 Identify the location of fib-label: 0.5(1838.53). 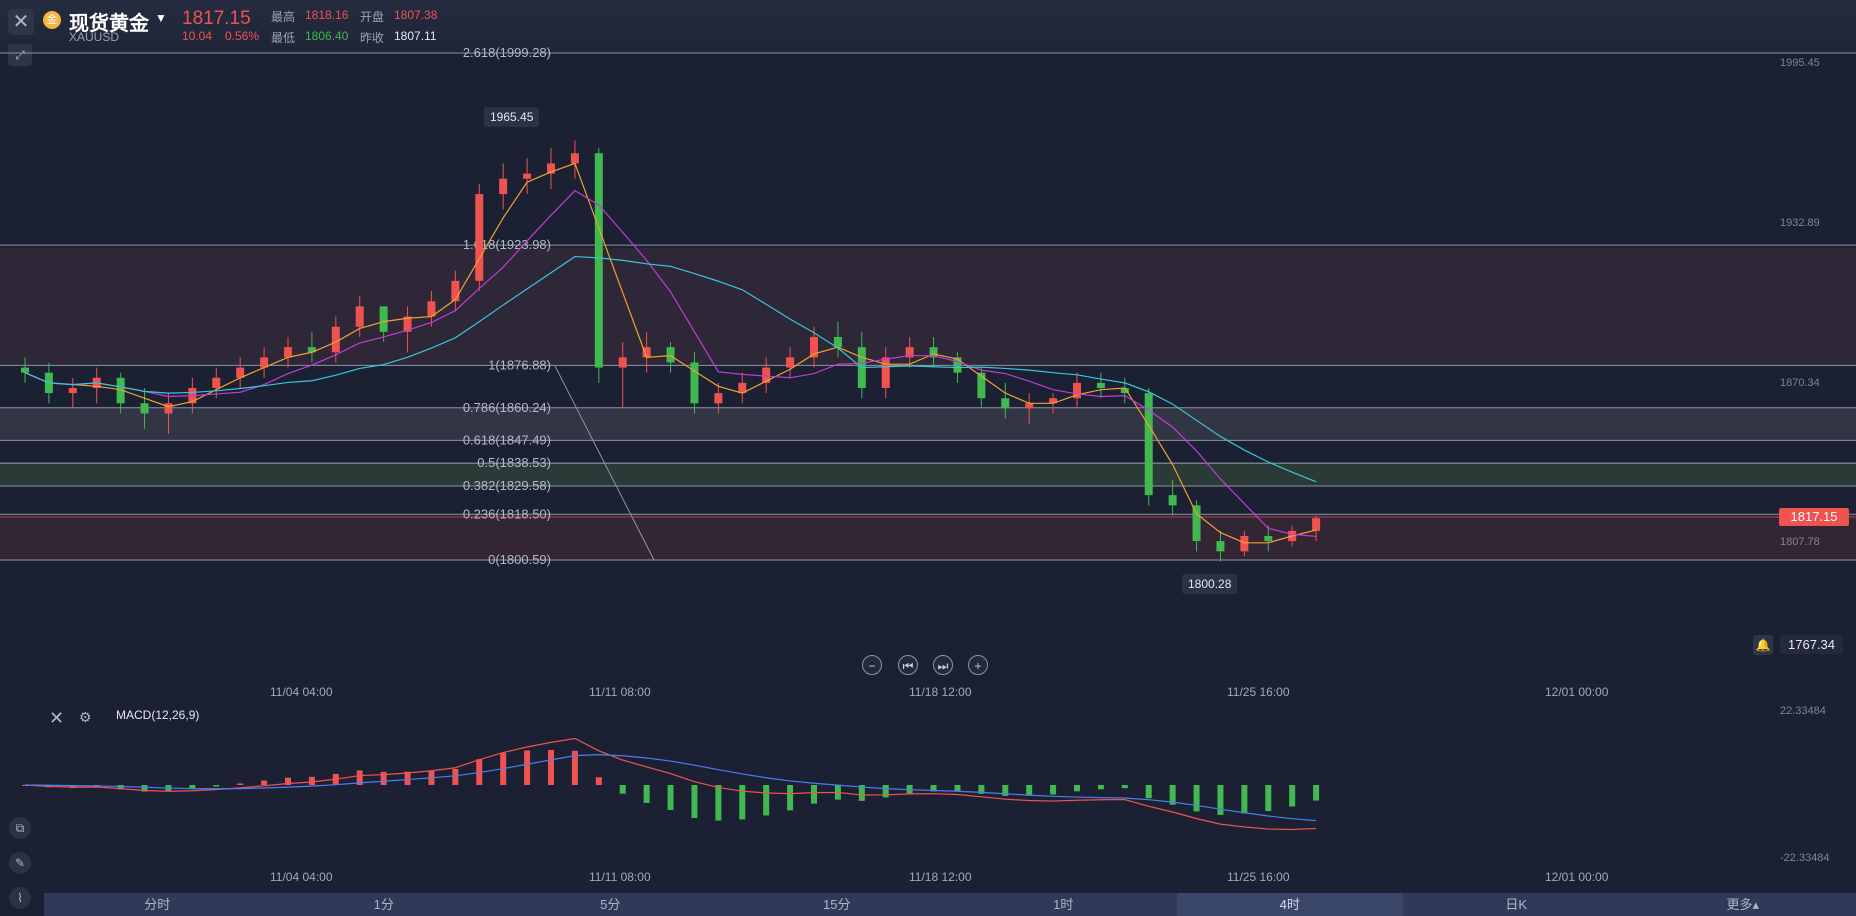
(514, 462).